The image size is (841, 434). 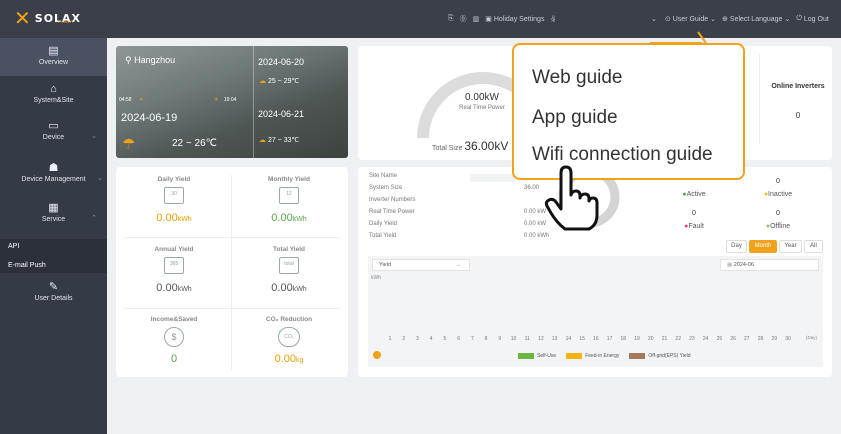 I want to click on sidebar-item-user-details: ✎ User Details, so click(x=53, y=291).